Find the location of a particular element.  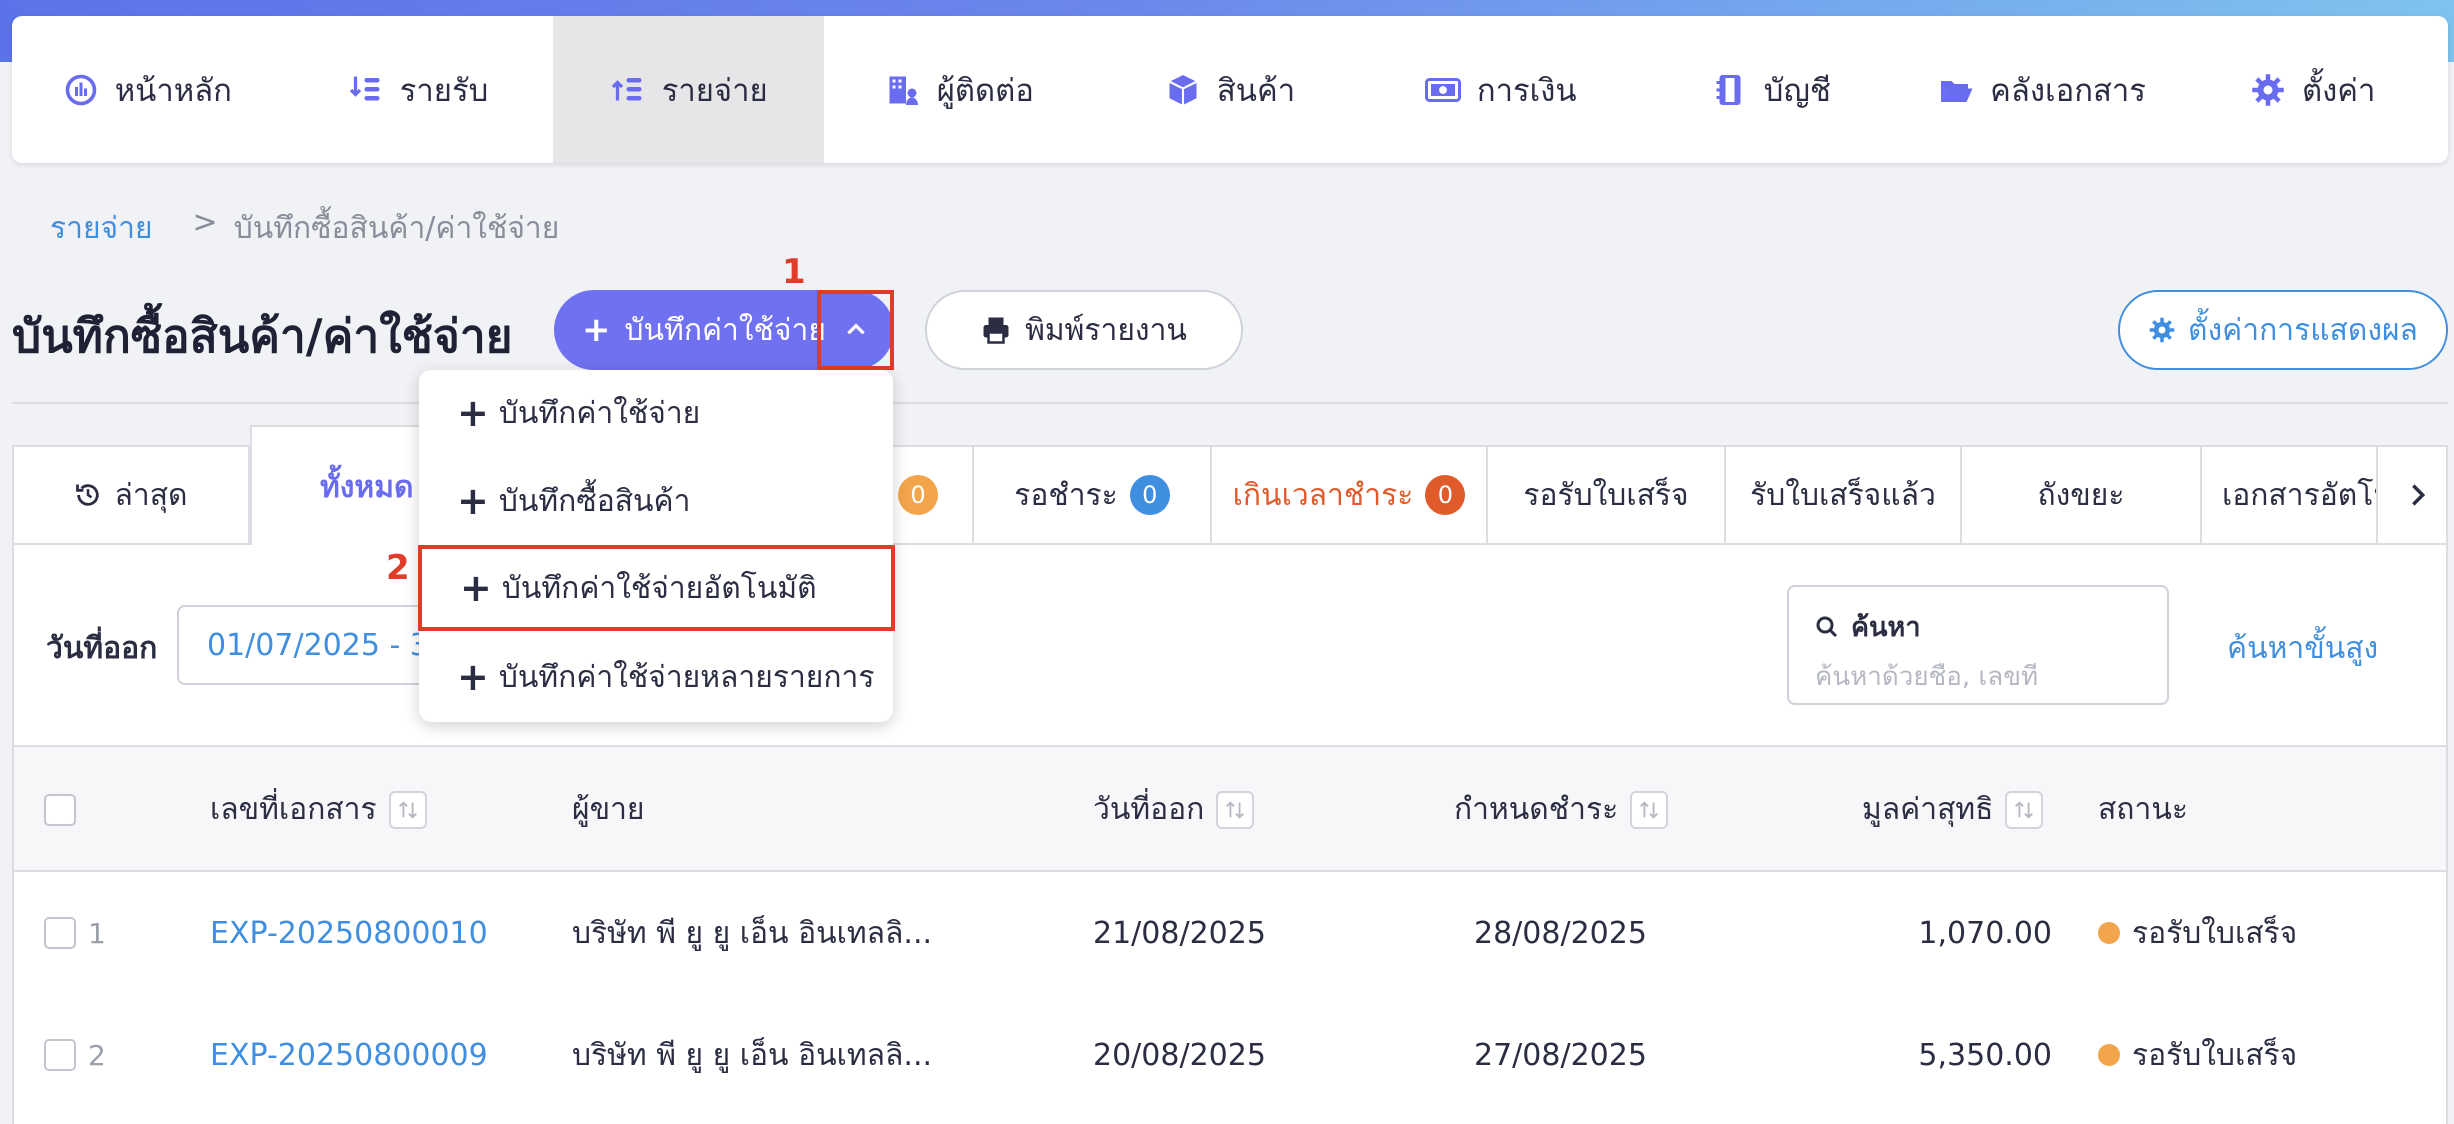

tab-label: รอรับใบเสร็จ is located at coordinates (1606, 495).